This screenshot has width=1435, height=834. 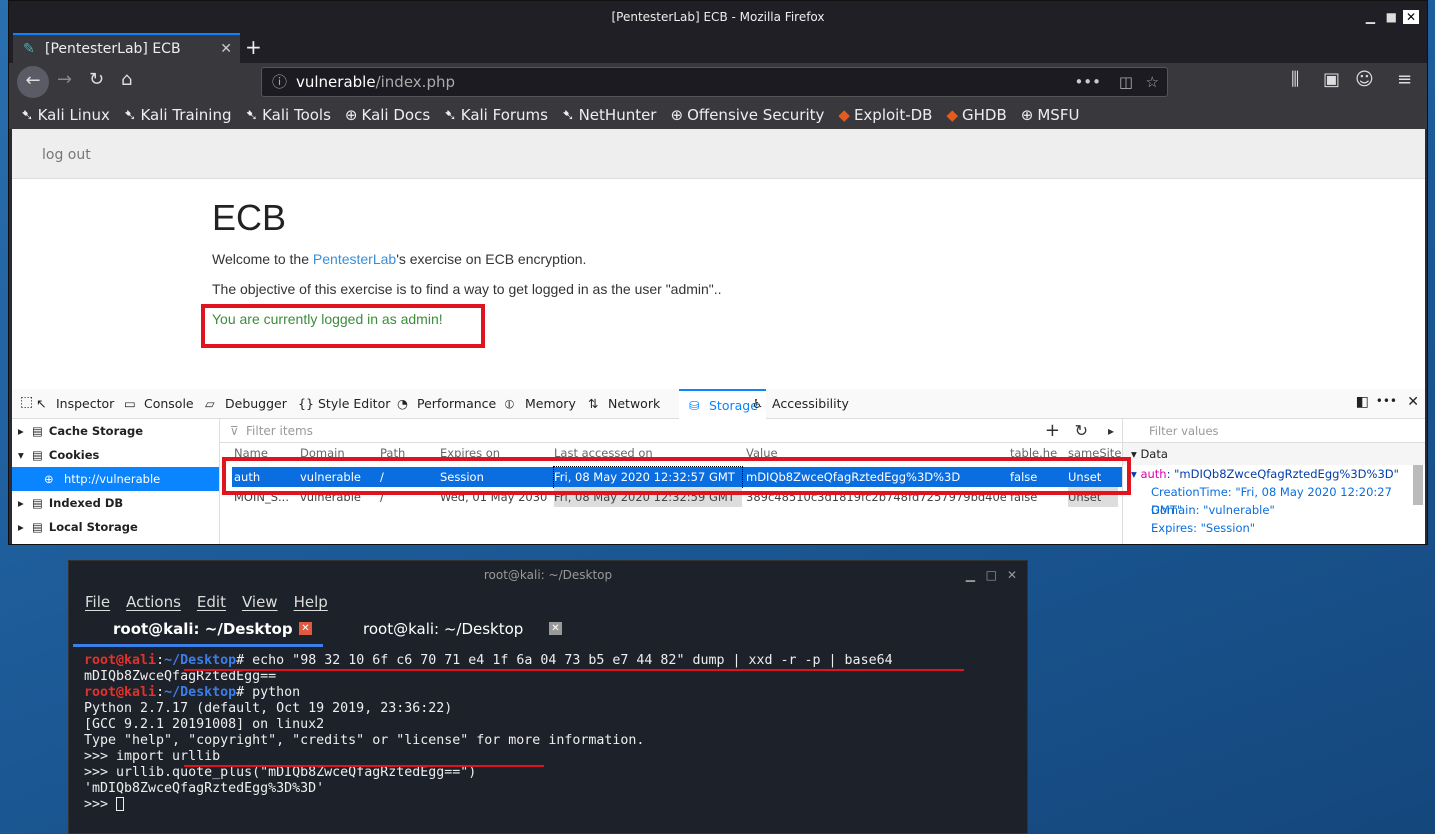 What do you see at coordinates (799, 404) in the screenshot?
I see `tab-accessibility: ♿ Accessibility` at bounding box center [799, 404].